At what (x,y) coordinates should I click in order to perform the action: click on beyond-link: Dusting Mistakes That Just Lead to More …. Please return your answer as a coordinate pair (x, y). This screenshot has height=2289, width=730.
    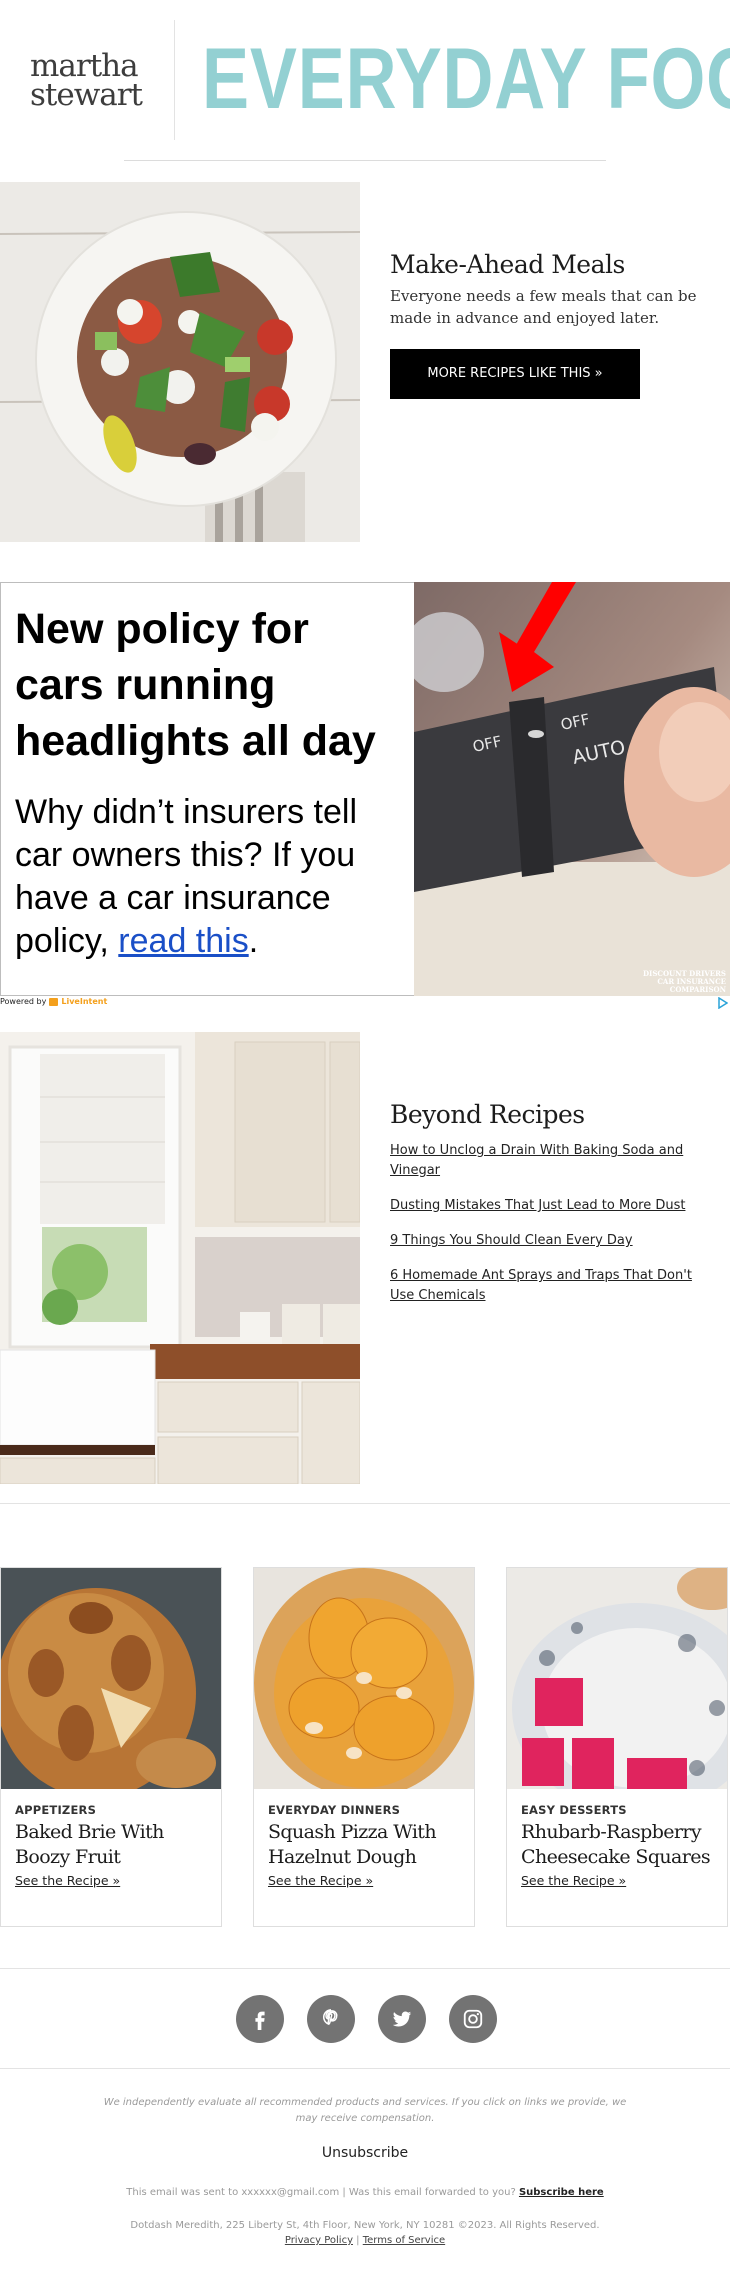
    Looking at the image, I should click on (555, 1206).